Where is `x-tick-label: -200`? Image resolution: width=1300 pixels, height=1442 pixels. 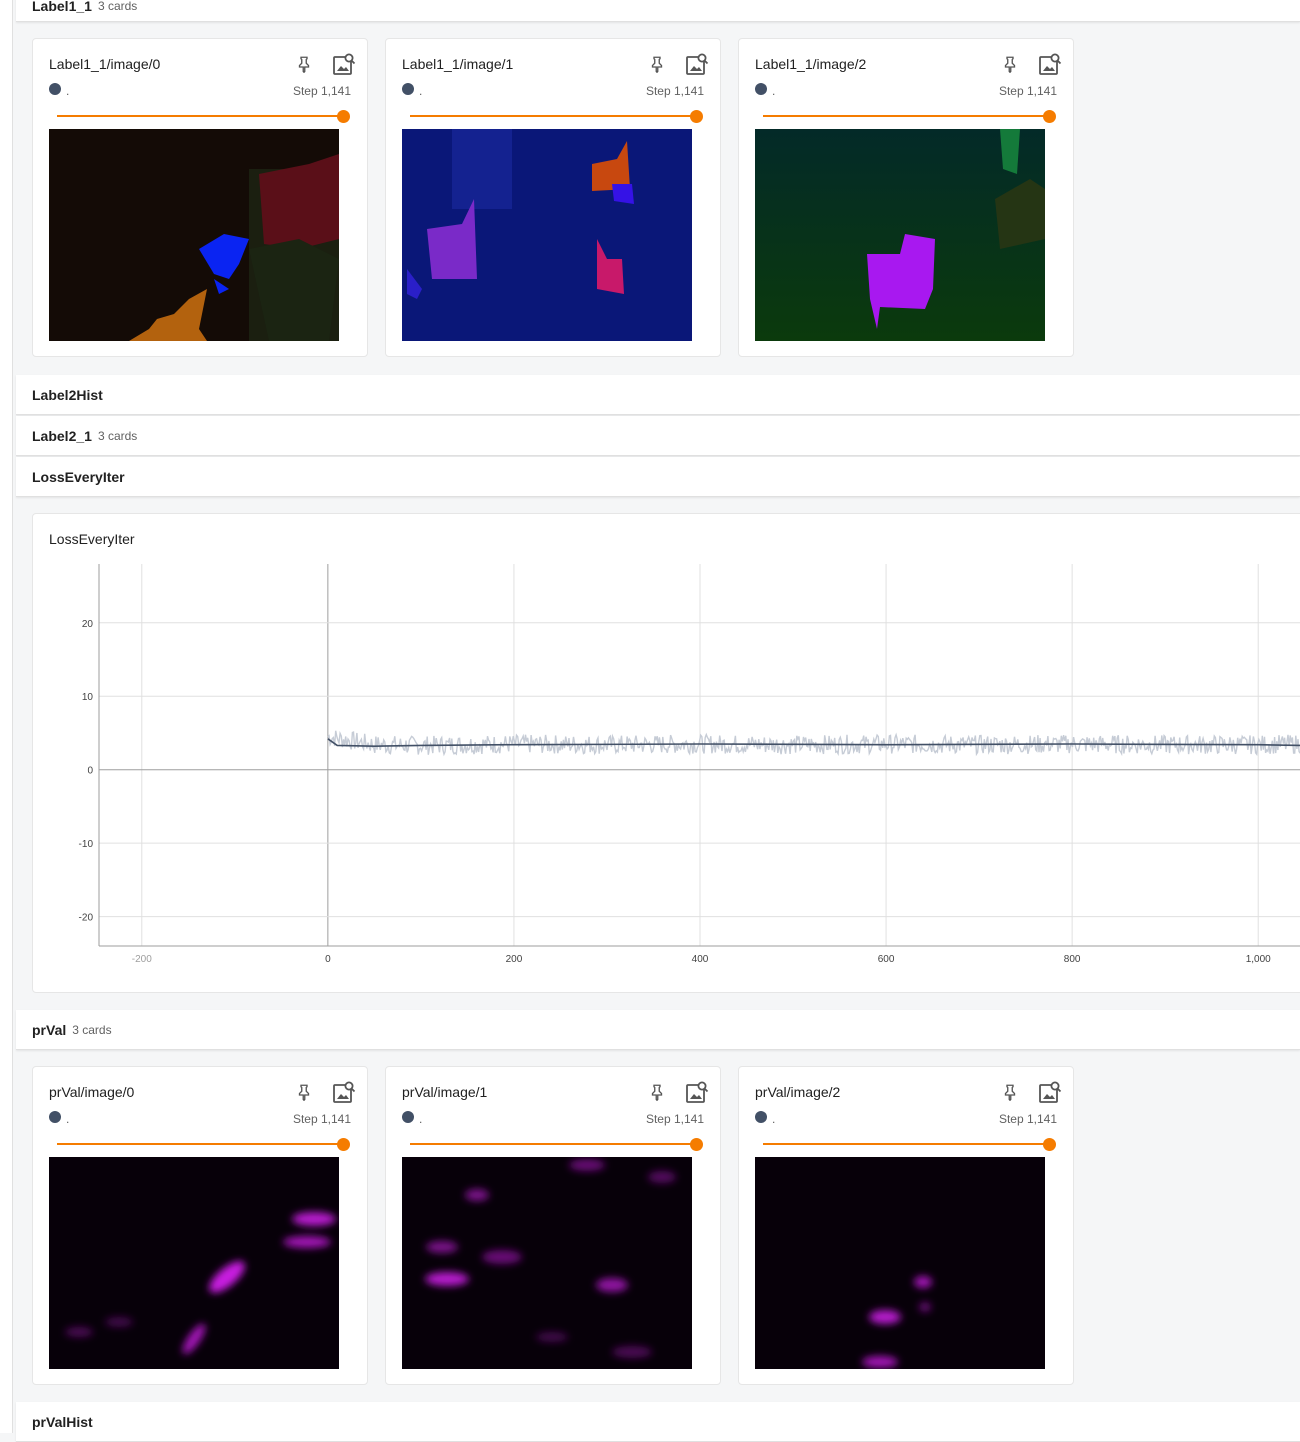 x-tick-label: -200 is located at coordinates (142, 959).